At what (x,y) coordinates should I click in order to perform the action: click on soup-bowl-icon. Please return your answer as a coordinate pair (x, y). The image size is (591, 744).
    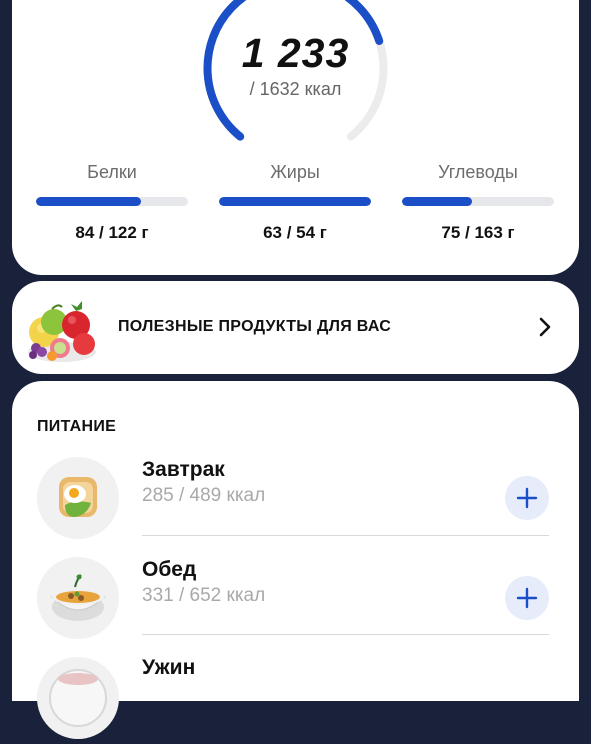
    Looking at the image, I should click on (78, 598).